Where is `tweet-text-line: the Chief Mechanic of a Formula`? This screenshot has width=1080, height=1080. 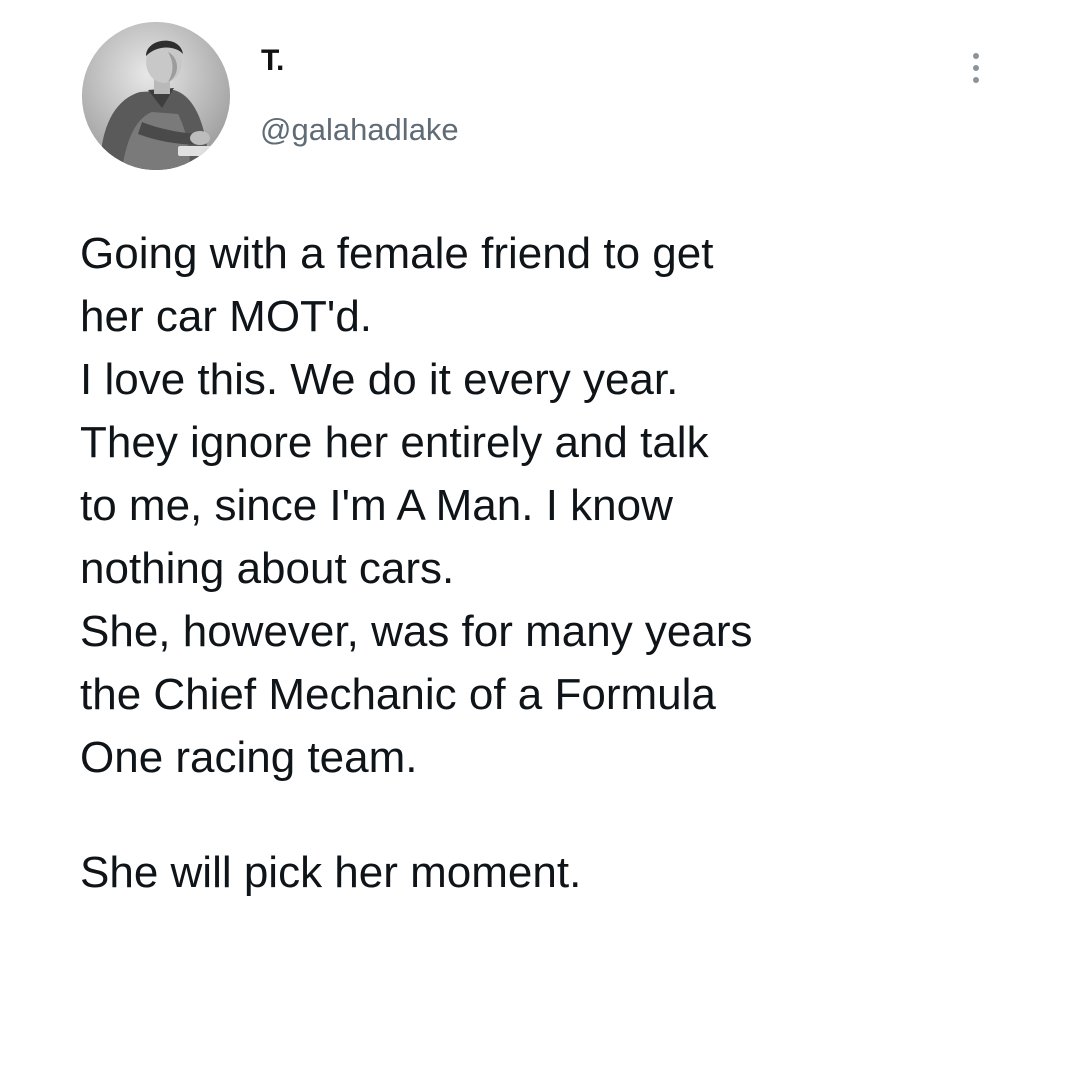
tweet-text-line: the Chief Mechanic of a Formula is located at coordinates (398, 694).